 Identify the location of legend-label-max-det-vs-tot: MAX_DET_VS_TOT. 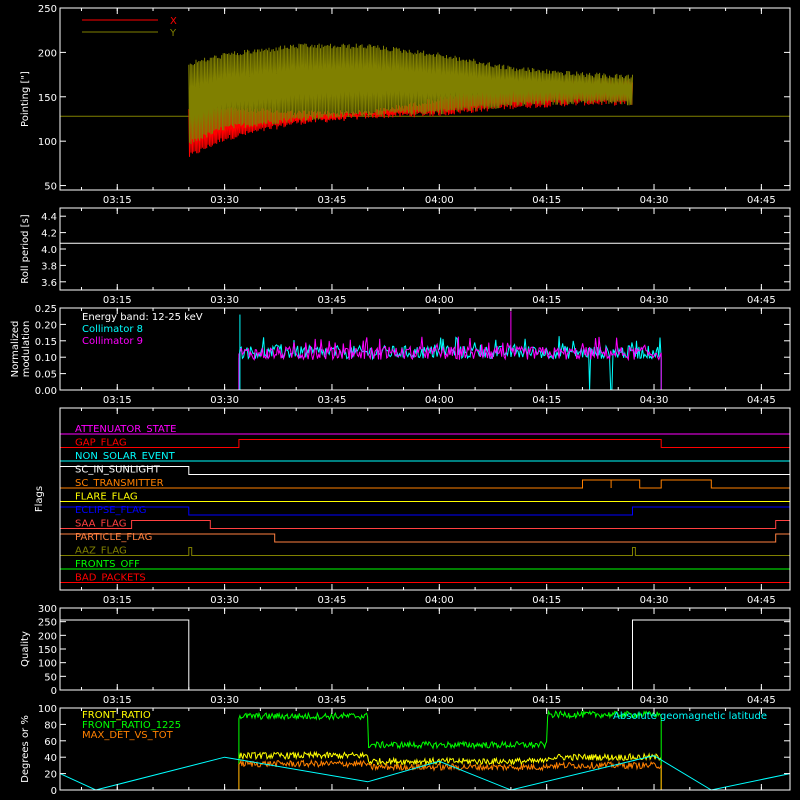
(128, 735).